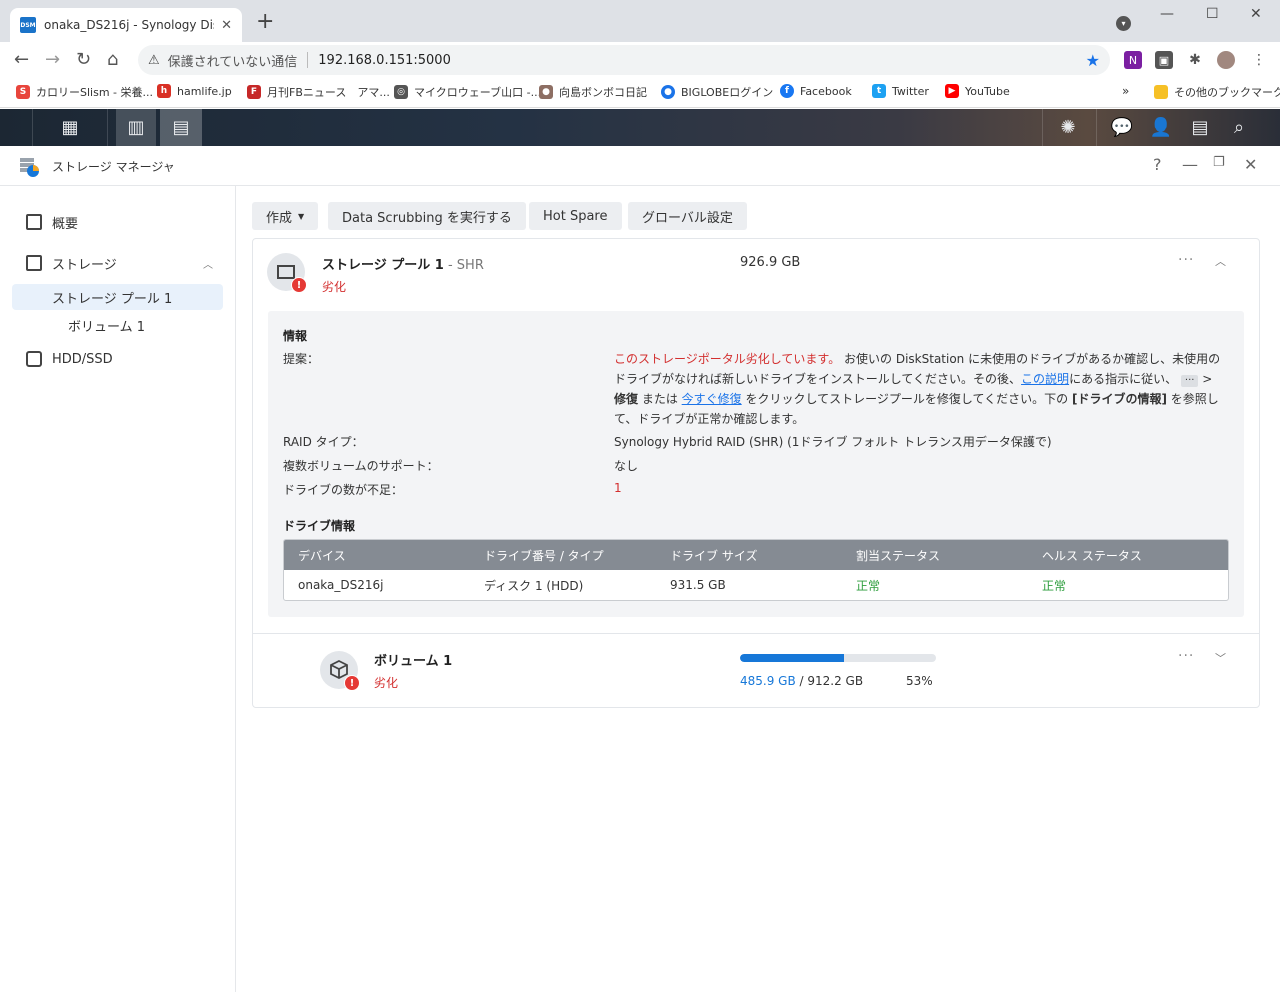 The height and width of the screenshot is (992, 1280). What do you see at coordinates (117, 263) in the screenshot?
I see `sidebar-item-storage: ストレージ ︿` at bounding box center [117, 263].